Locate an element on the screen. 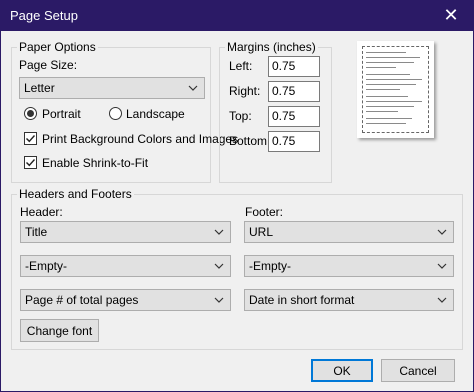 The width and height of the screenshot is (474, 392). header-label: Header: is located at coordinates (41, 212).